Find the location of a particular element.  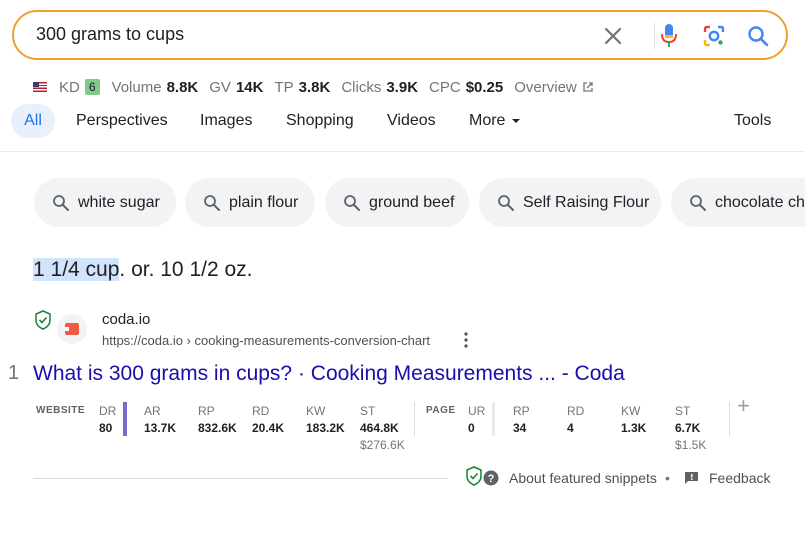

tab-more: More is located at coordinates (495, 121).